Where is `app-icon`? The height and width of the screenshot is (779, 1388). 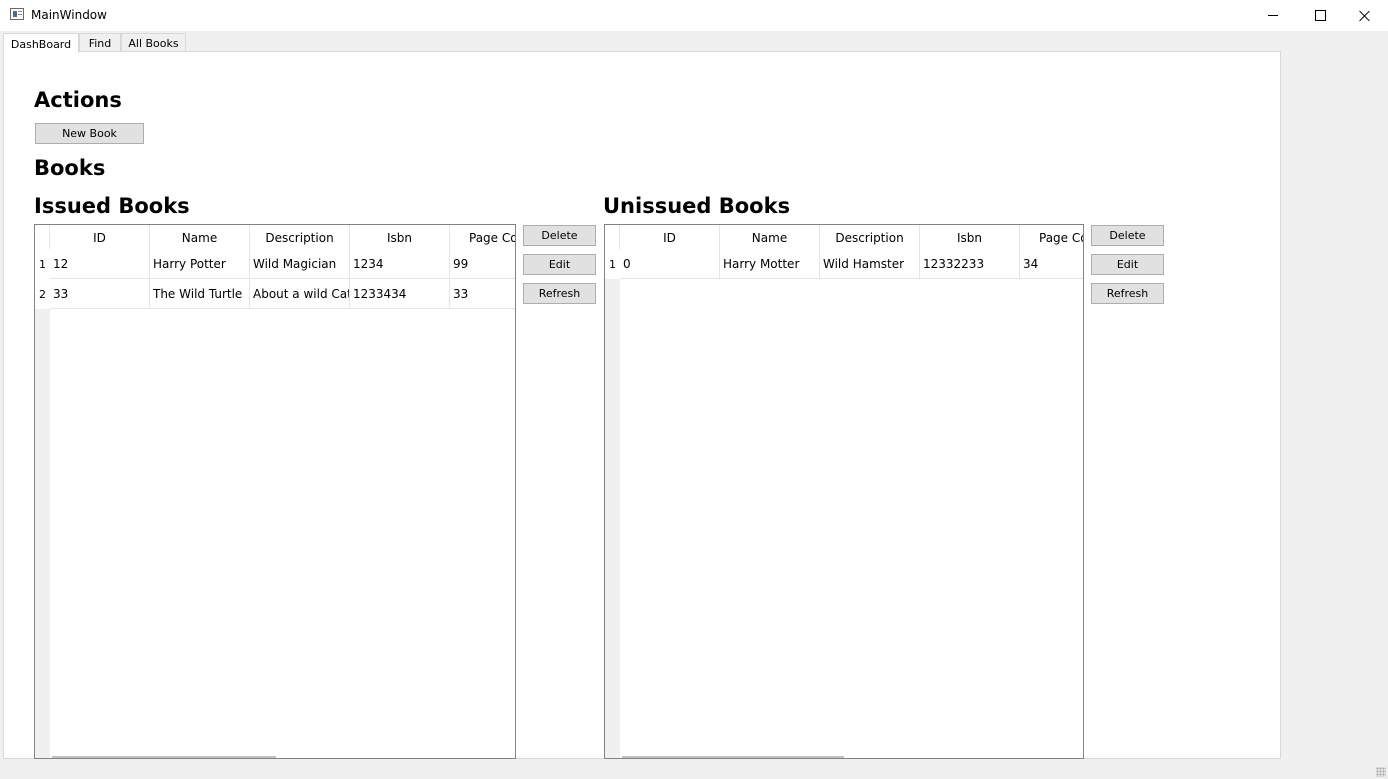 app-icon is located at coordinates (17, 14).